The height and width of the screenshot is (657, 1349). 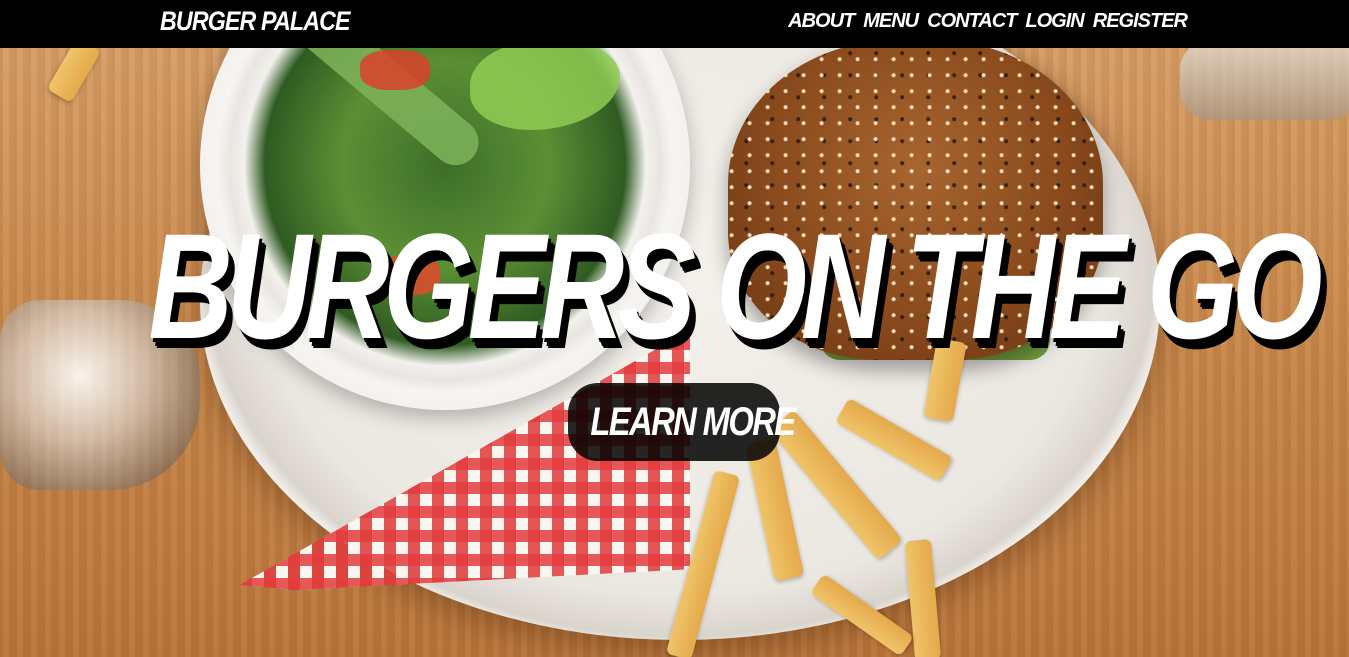 I want to click on brand-logo-link: BURGER PALACE, so click(x=255, y=21).